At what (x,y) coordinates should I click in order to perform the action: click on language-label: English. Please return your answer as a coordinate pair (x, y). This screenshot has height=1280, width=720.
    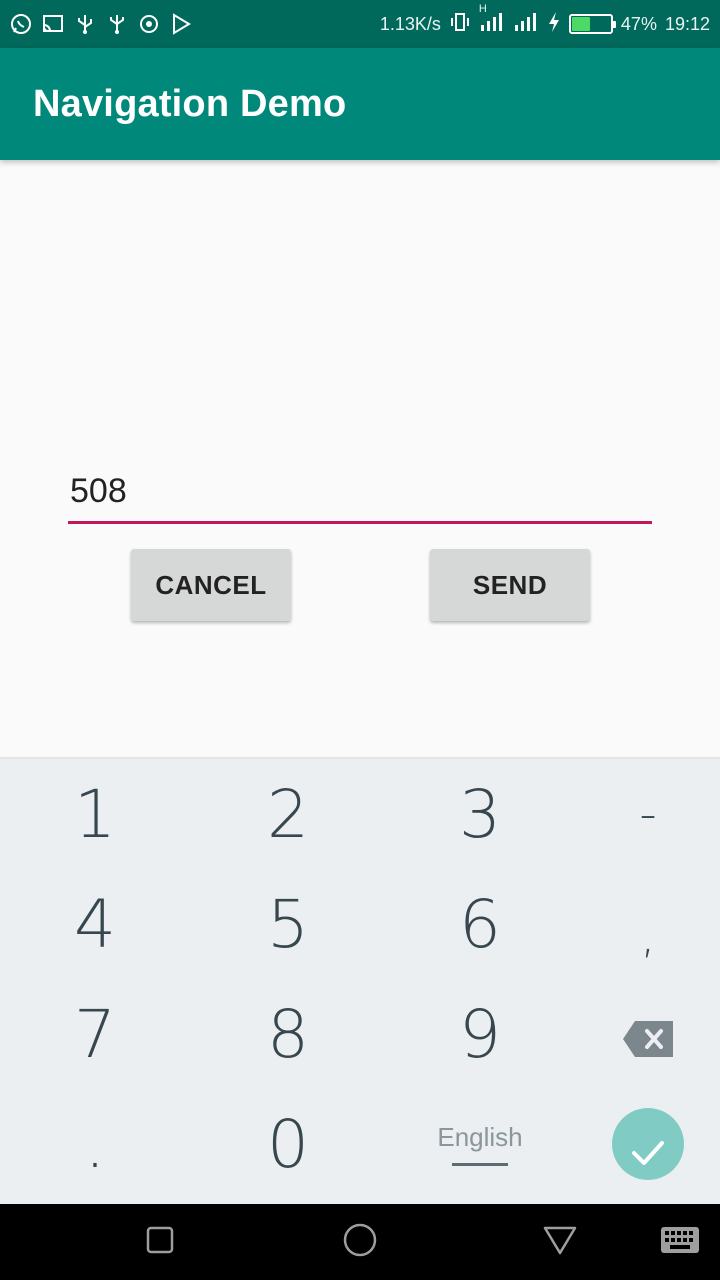
    Looking at the image, I should click on (480, 1137).